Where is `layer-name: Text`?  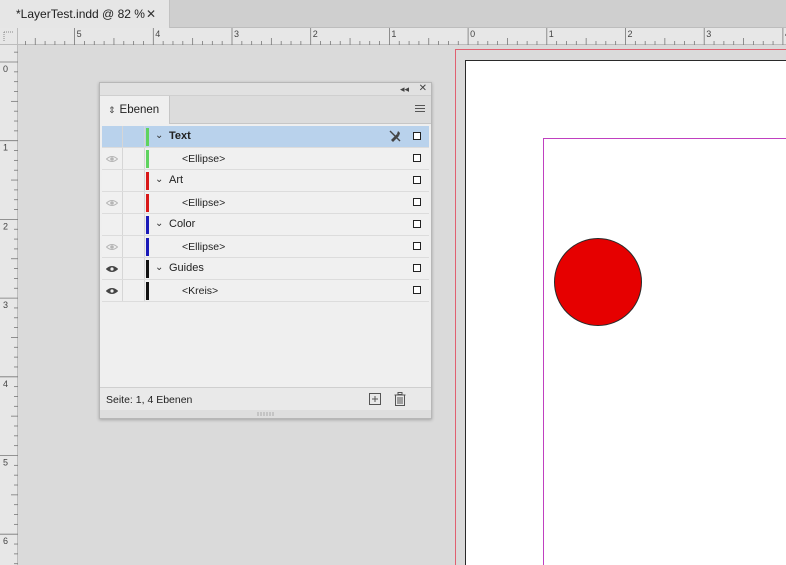 layer-name: Text is located at coordinates (180, 136).